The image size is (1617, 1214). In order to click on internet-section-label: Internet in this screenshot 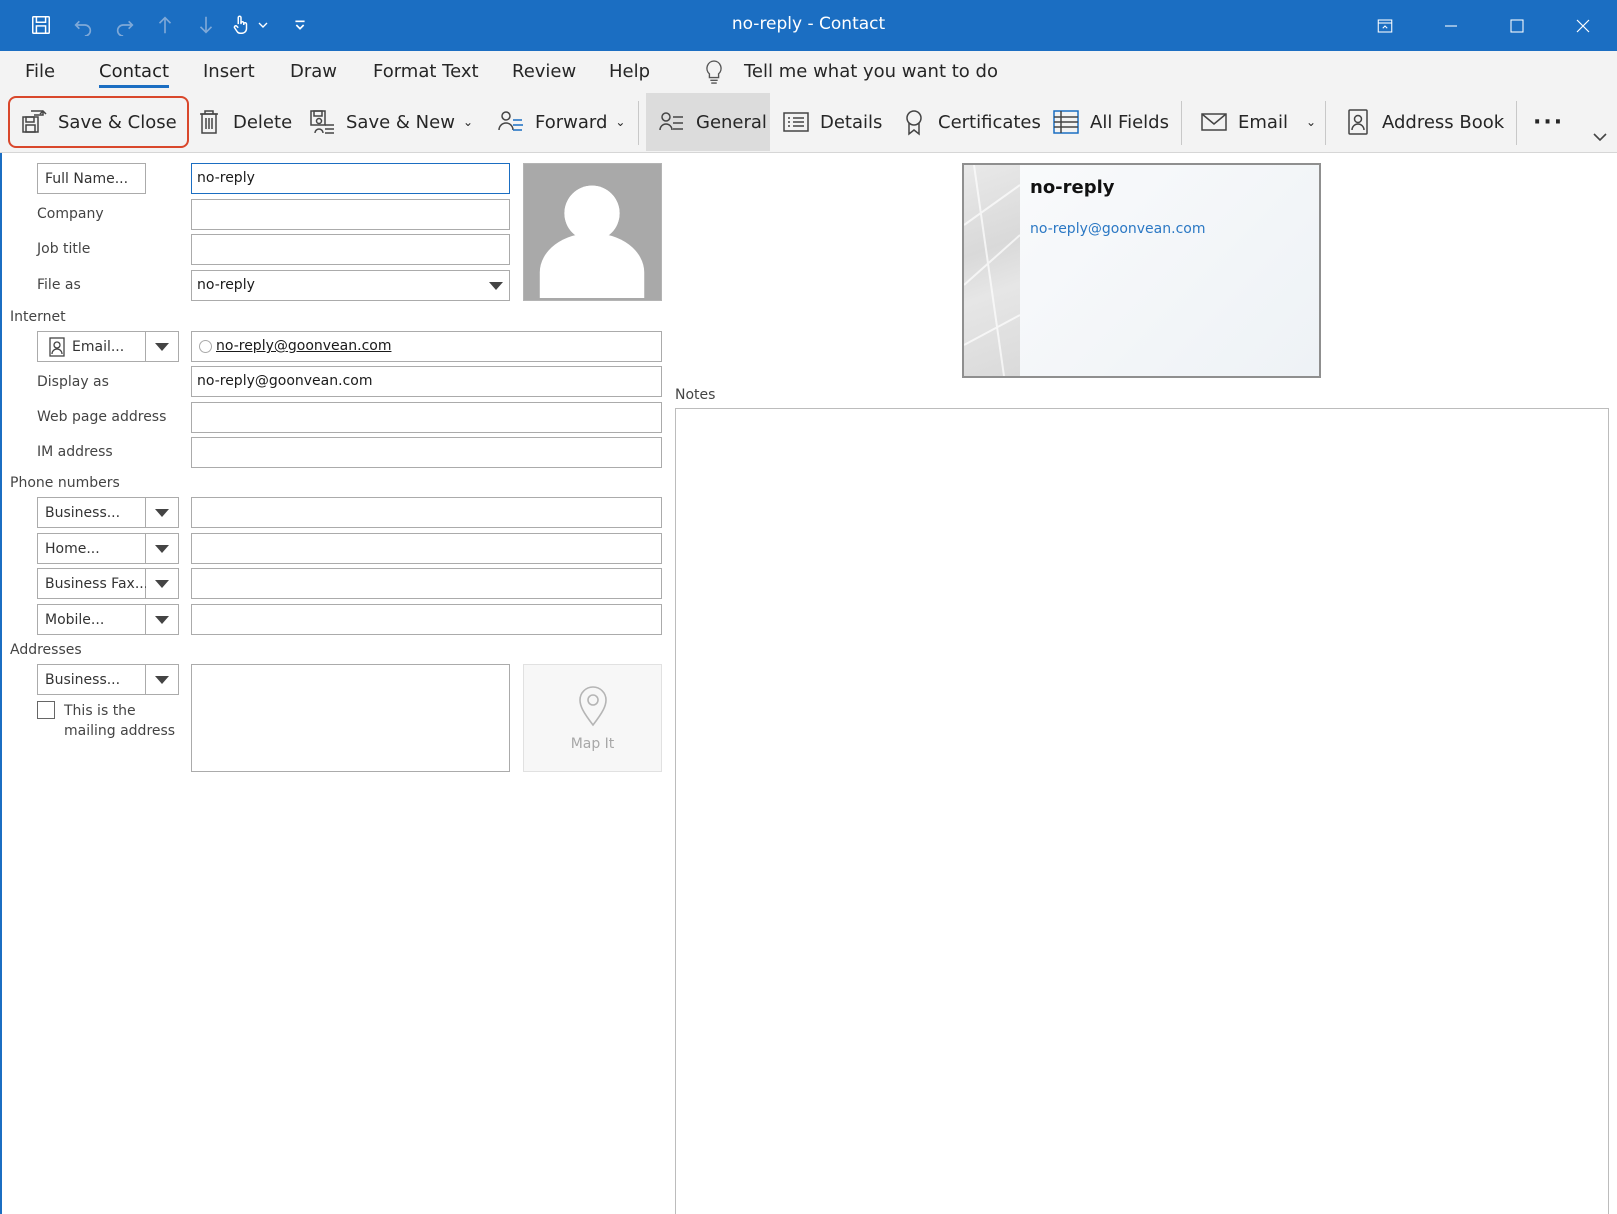, I will do `click(38, 317)`.